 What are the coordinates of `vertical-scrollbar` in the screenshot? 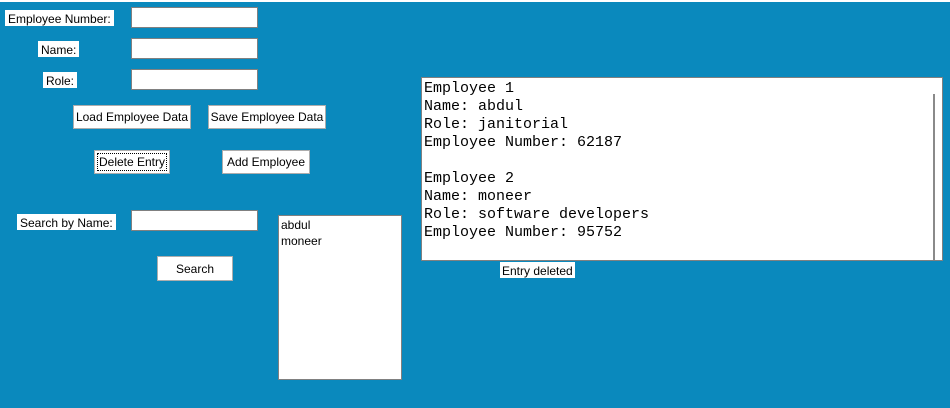 It's located at (933, 169).